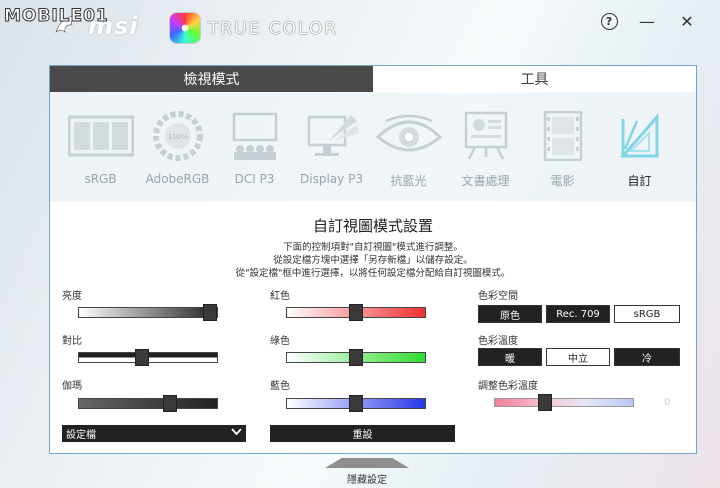 The image size is (720, 488). I want to click on tab-bar: 檢視模式 工具, so click(373, 79).